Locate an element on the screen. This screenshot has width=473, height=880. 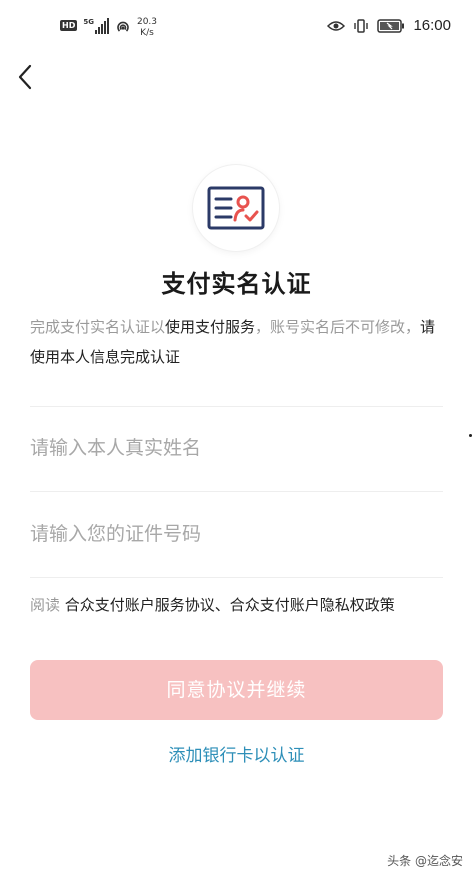
watermark: 头条 @迄念安 is located at coordinates (425, 861).